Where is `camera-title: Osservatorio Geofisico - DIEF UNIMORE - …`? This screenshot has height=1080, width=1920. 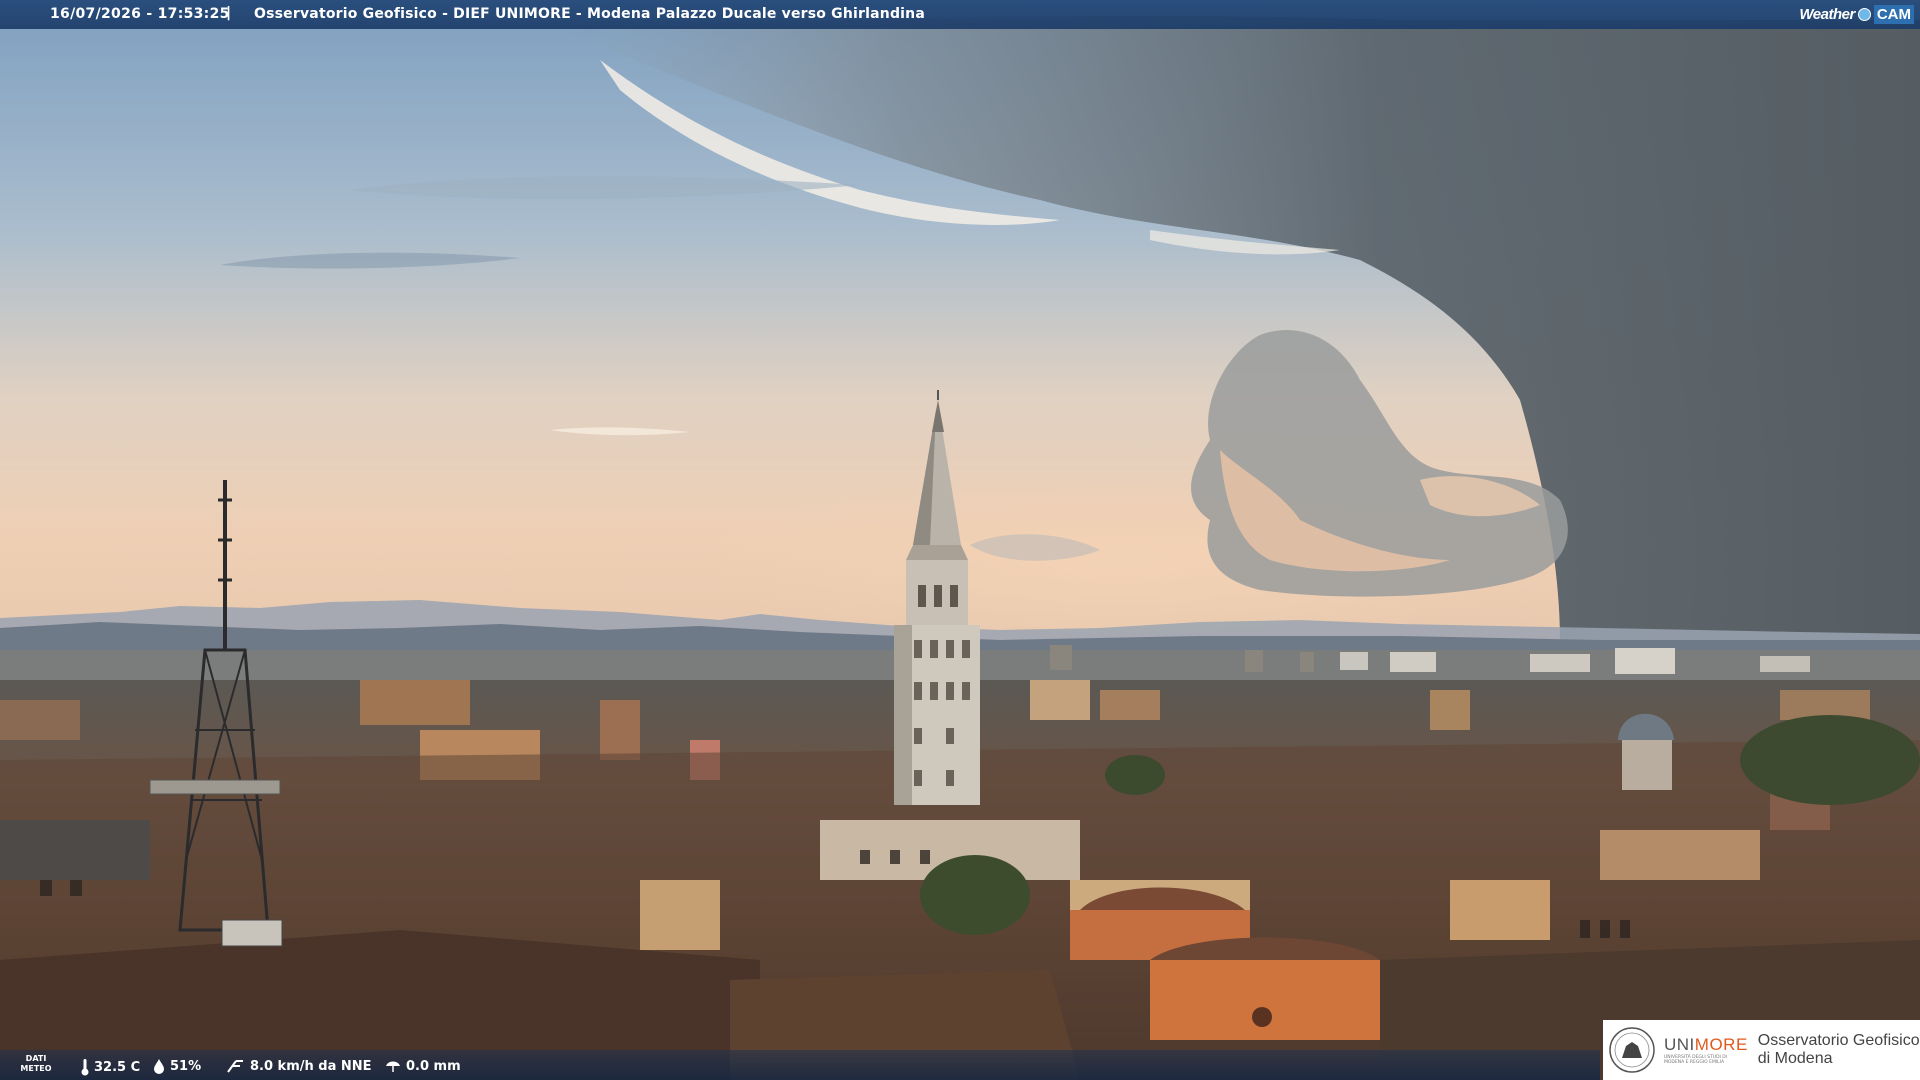 camera-title: Osservatorio Geofisico - DIEF UNIMORE - … is located at coordinates (589, 14).